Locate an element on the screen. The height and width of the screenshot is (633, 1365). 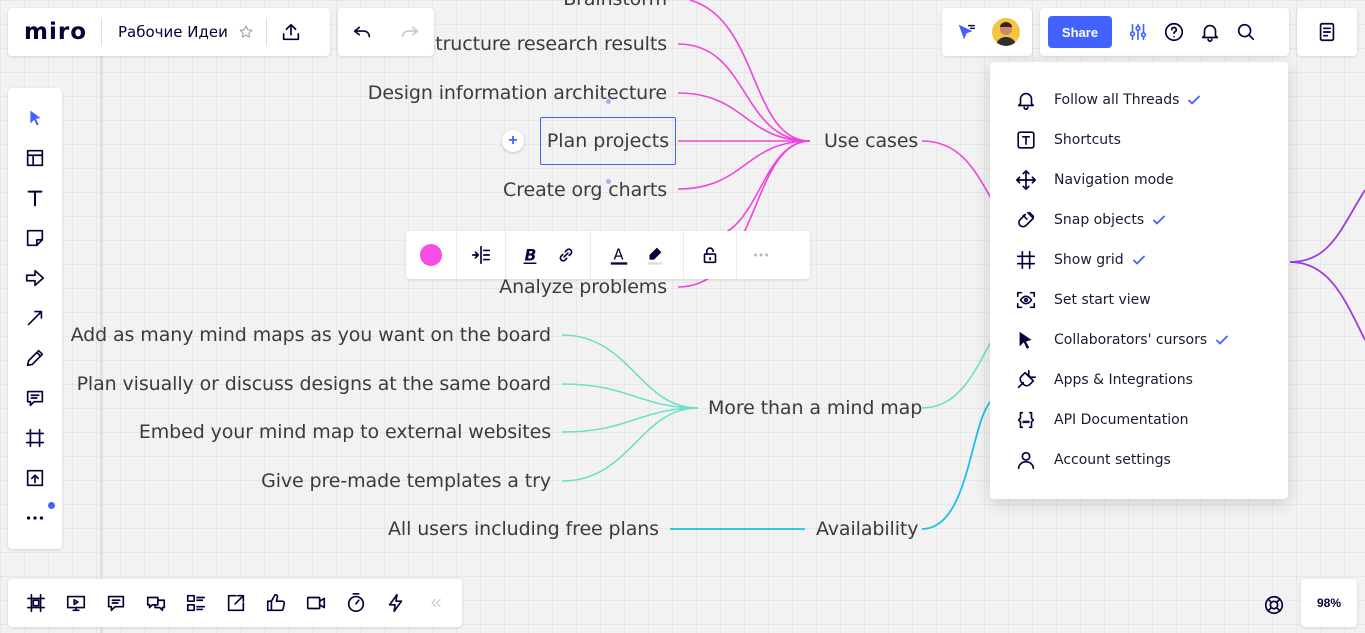
menu-item-label: Snap objects is located at coordinates (1099, 220).